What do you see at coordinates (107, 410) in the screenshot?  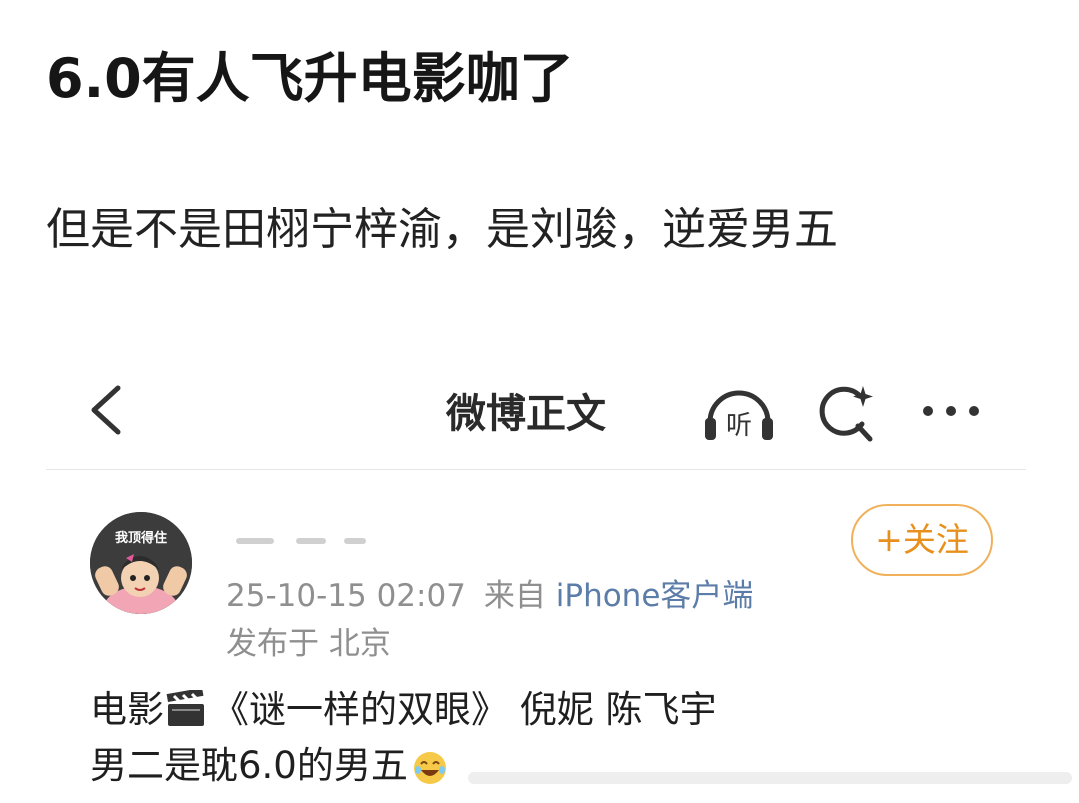 I see `back-icon` at bounding box center [107, 410].